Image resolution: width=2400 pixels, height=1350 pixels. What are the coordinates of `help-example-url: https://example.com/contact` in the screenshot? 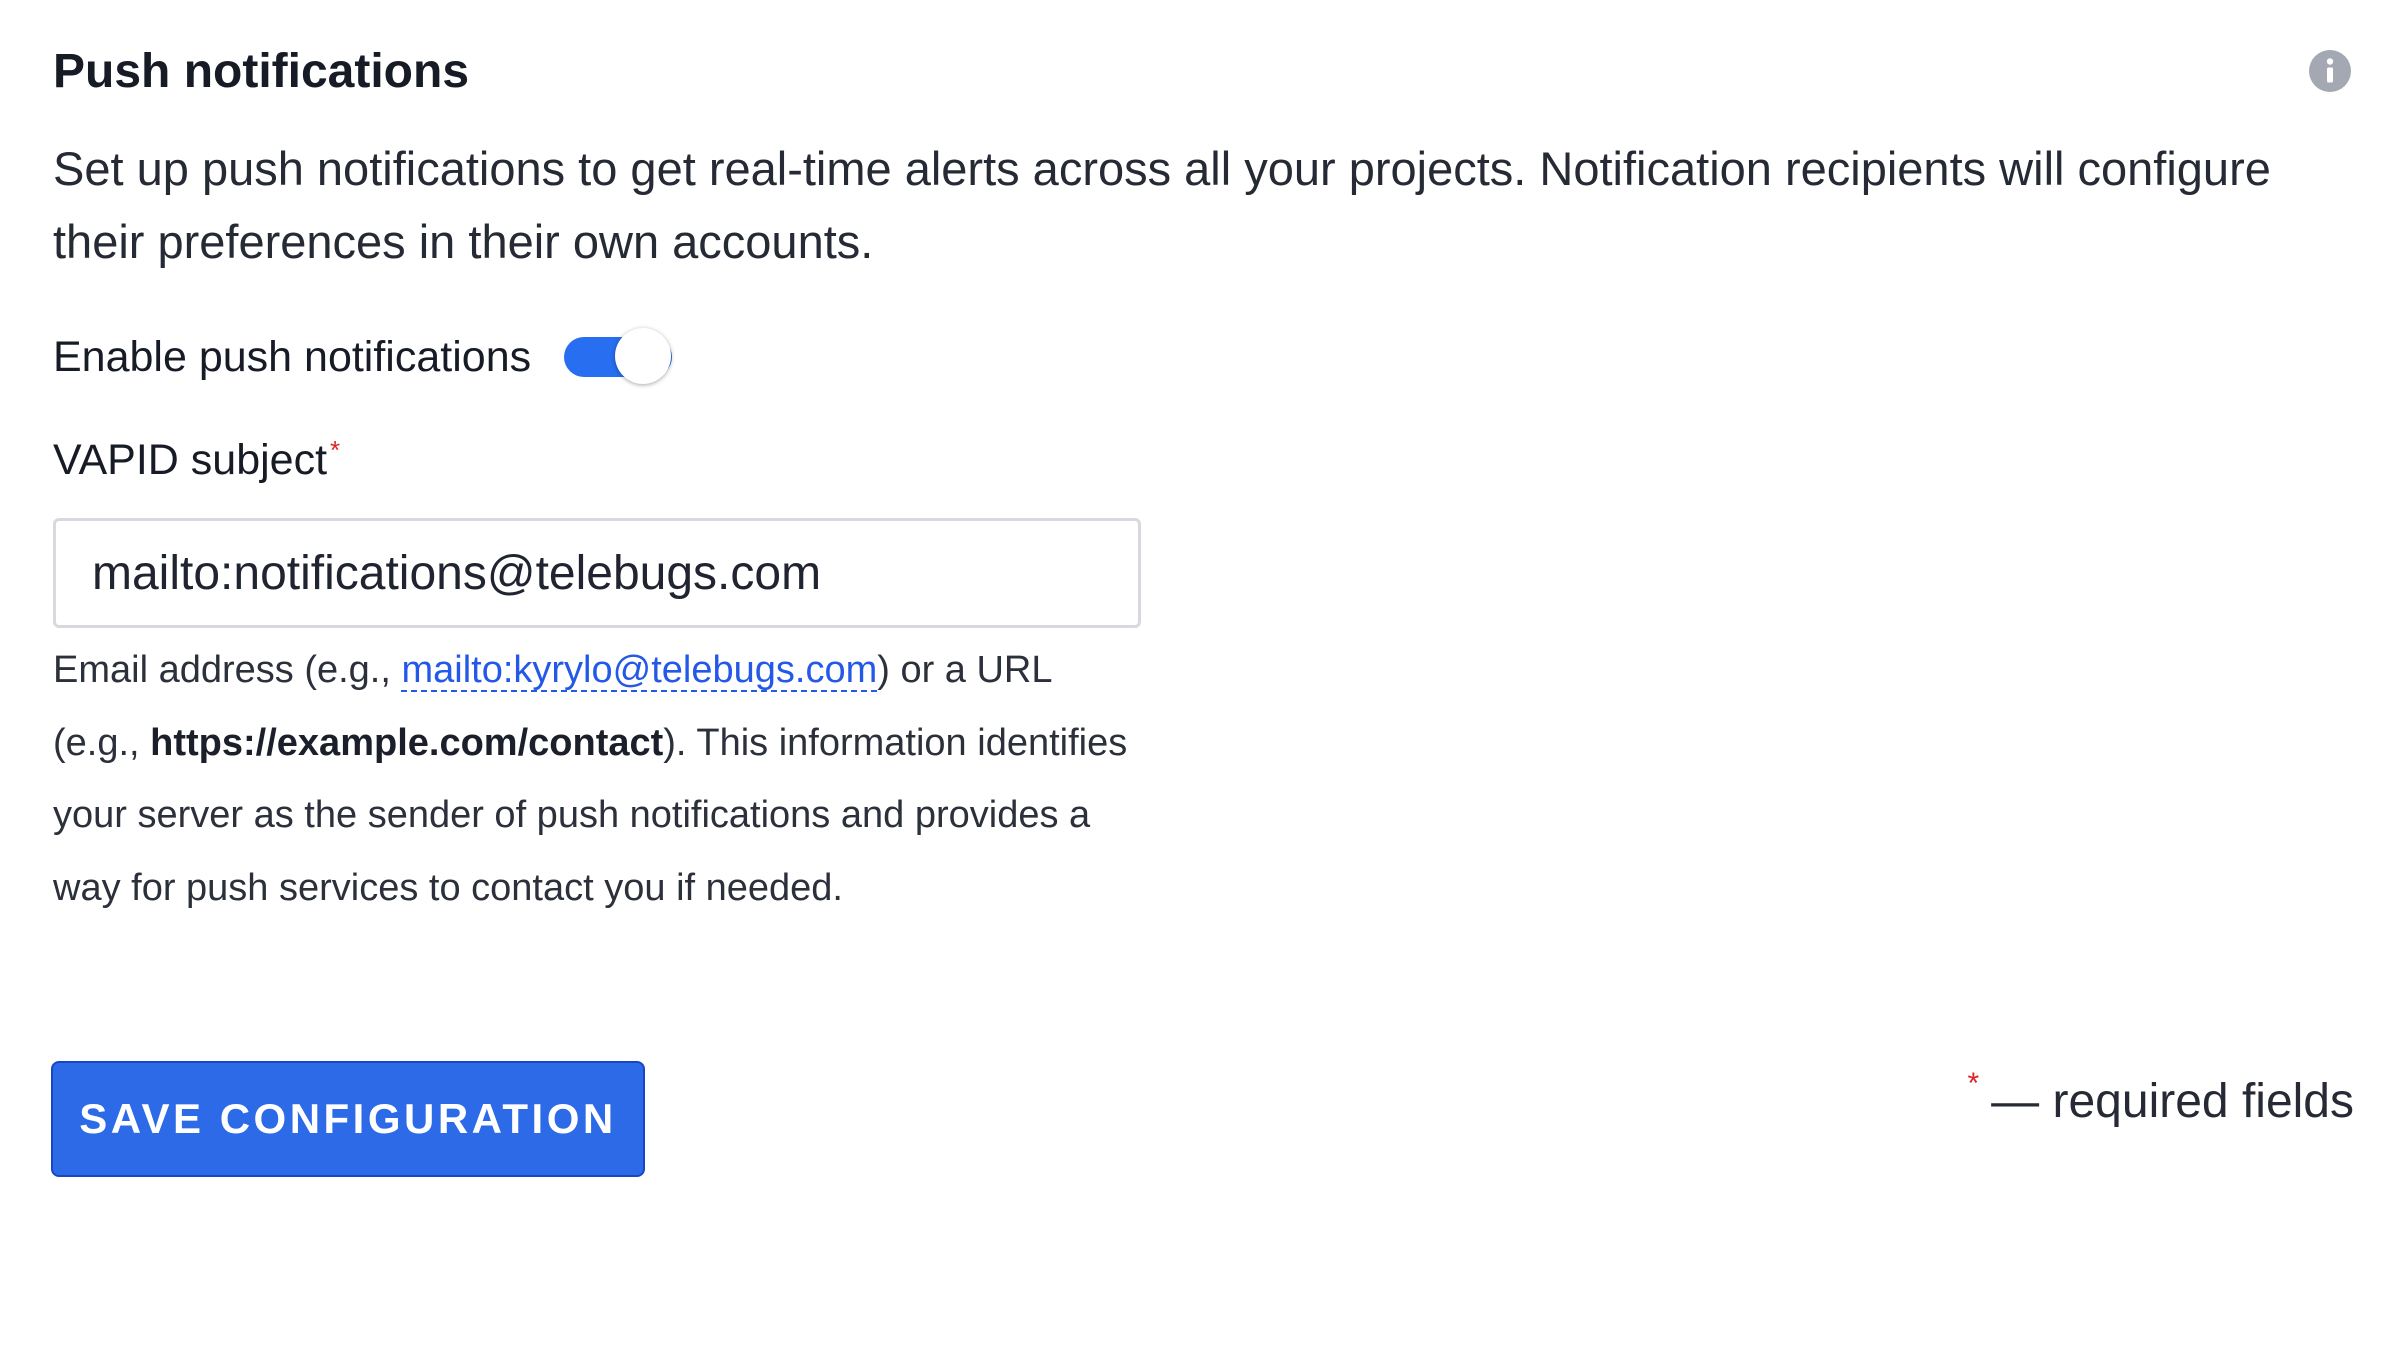 It's located at (407, 742).